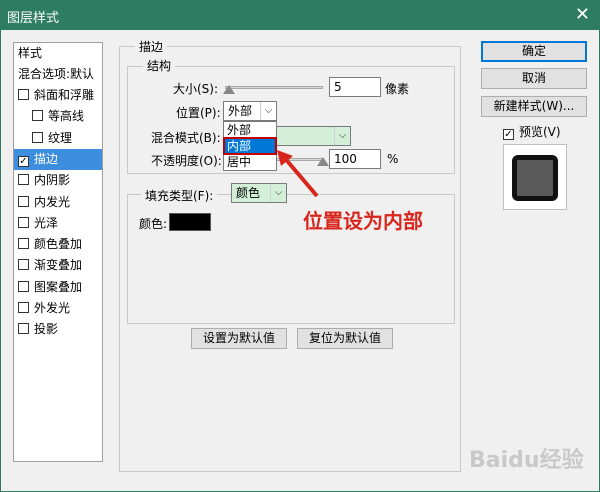 This screenshot has height=492, width=600. Describe the element at coordinates (534, 78) in the screenshot. I see `cancel-button: 取消` at that location.